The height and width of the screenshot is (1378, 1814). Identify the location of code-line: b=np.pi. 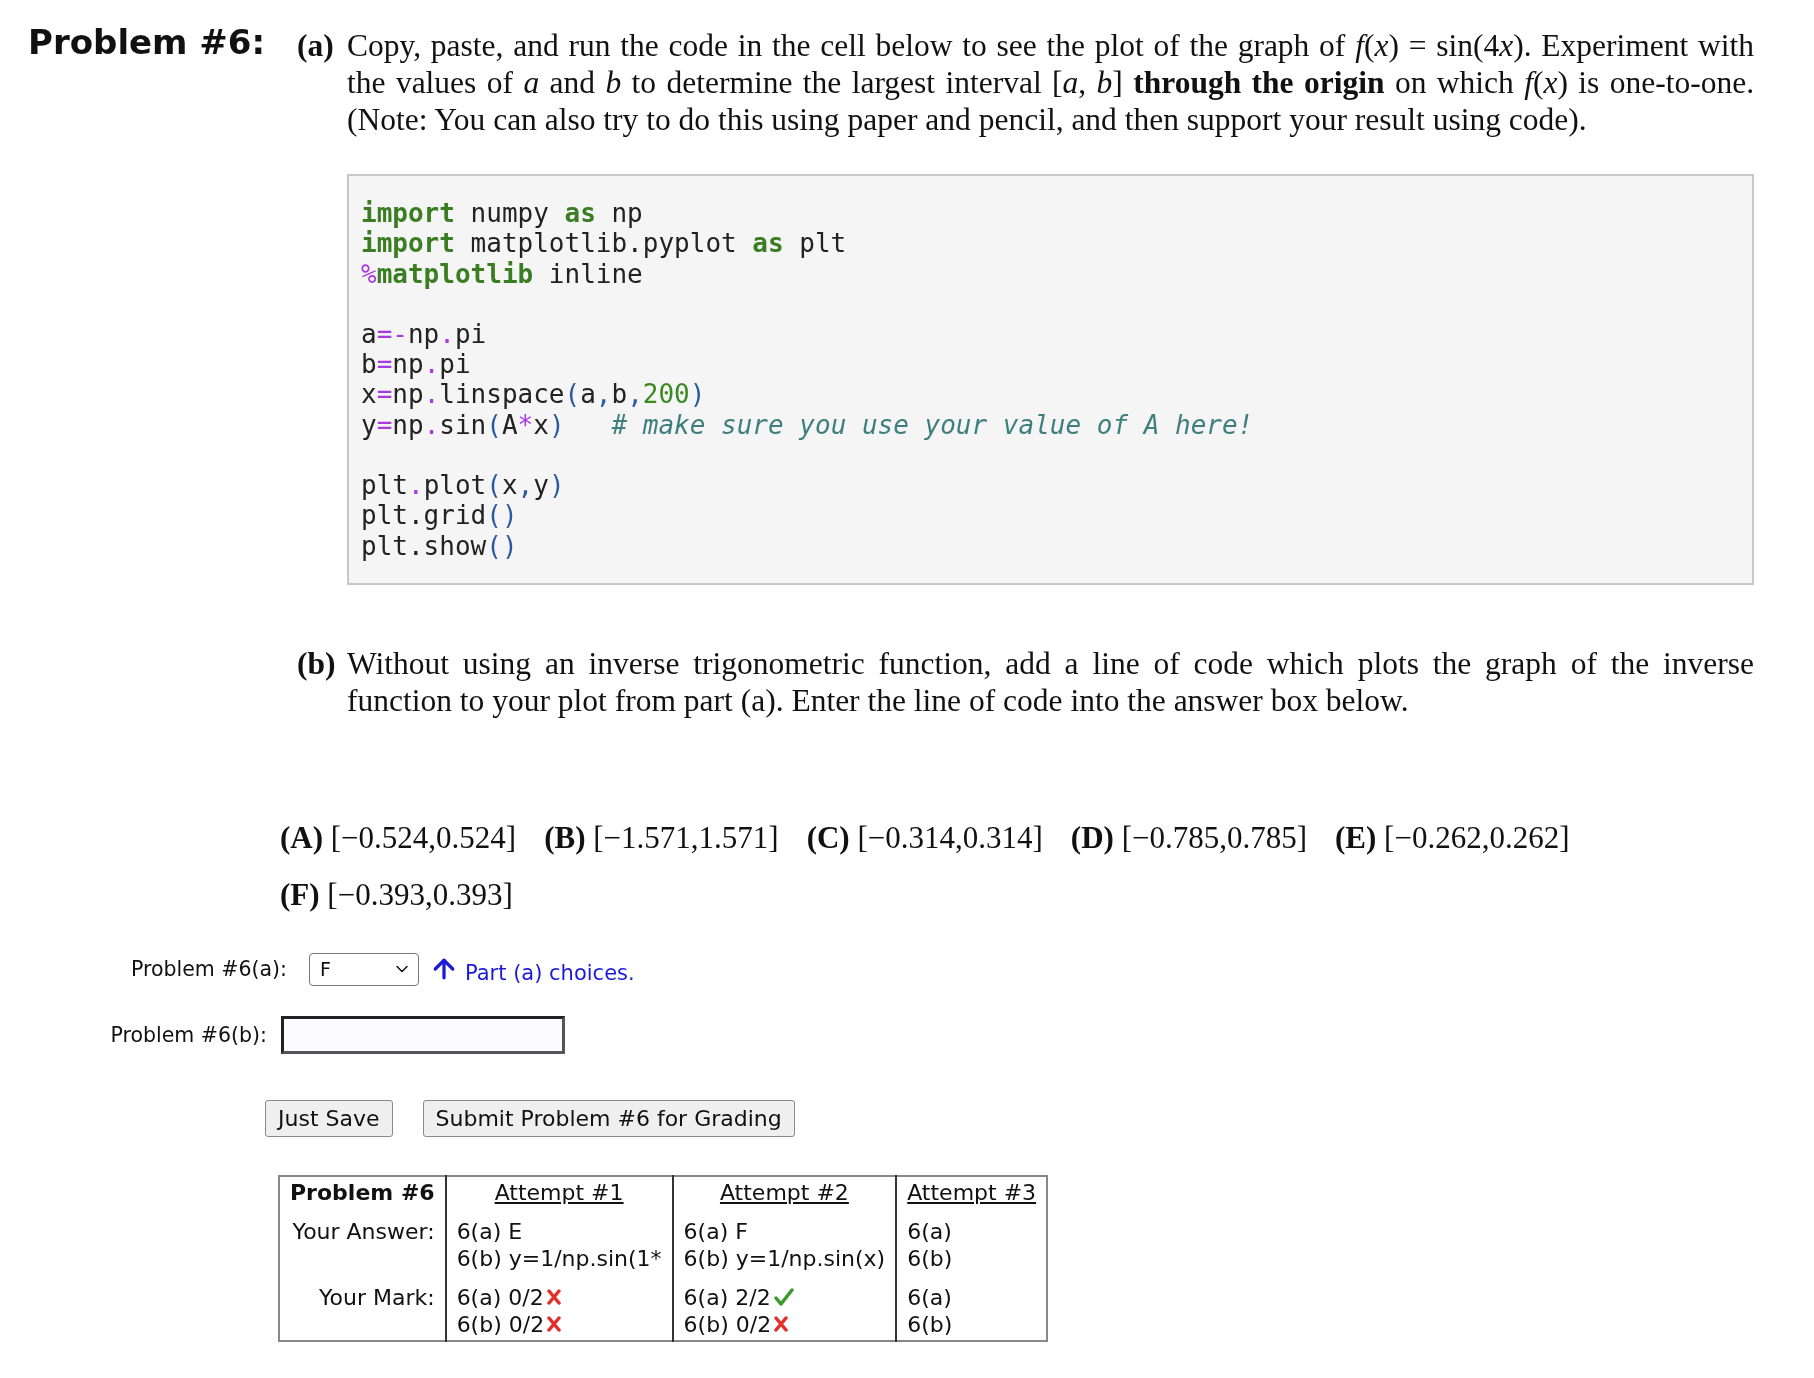
(416, 364).